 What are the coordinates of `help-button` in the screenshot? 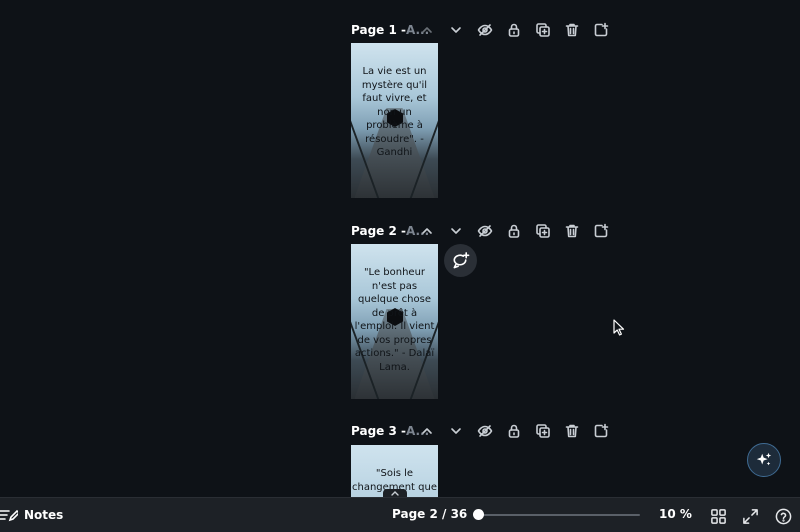 It's located at (783, 516).